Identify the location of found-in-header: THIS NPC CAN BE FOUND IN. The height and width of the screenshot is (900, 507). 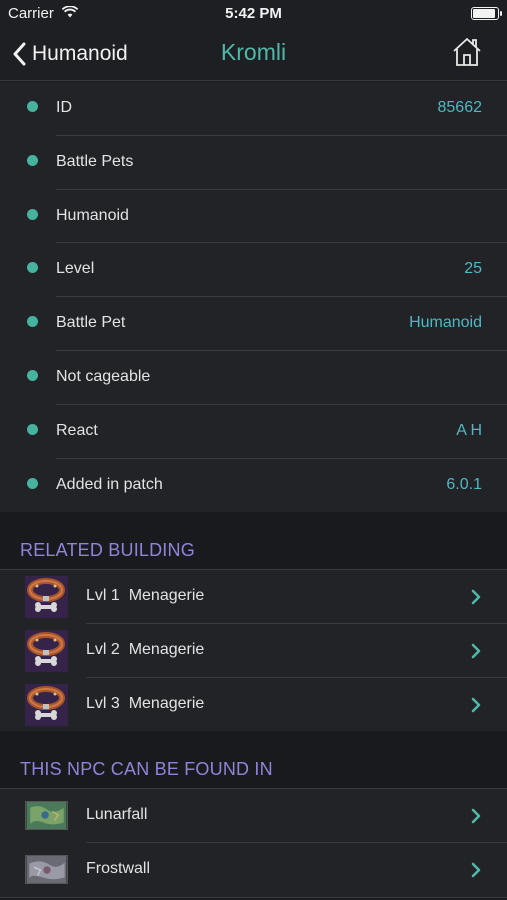
(253, 760).